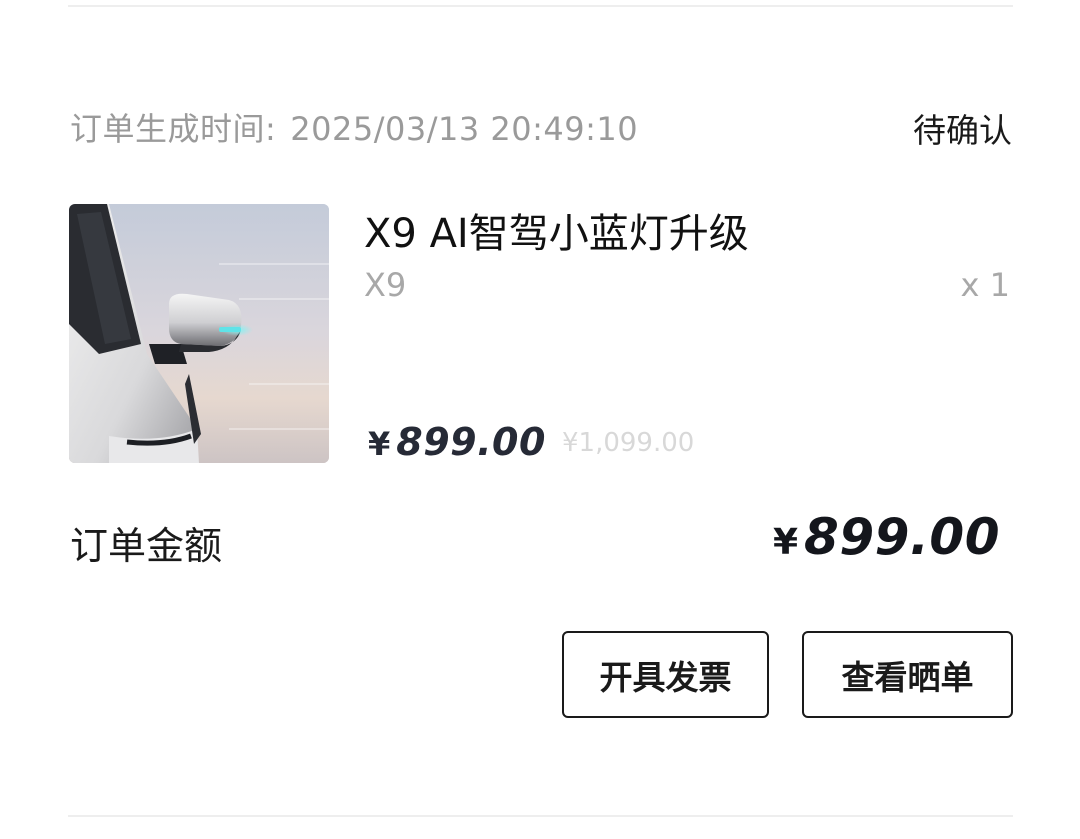 This screenshot has width=1080, height=839. Describe the element at coordinates (540, 816) in the screenshot. I see `bottom-divider` at that location.